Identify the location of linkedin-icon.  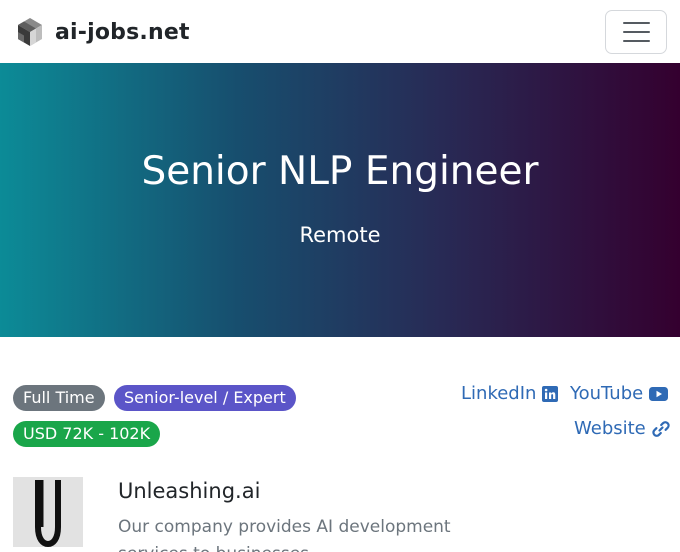
(550, 394).